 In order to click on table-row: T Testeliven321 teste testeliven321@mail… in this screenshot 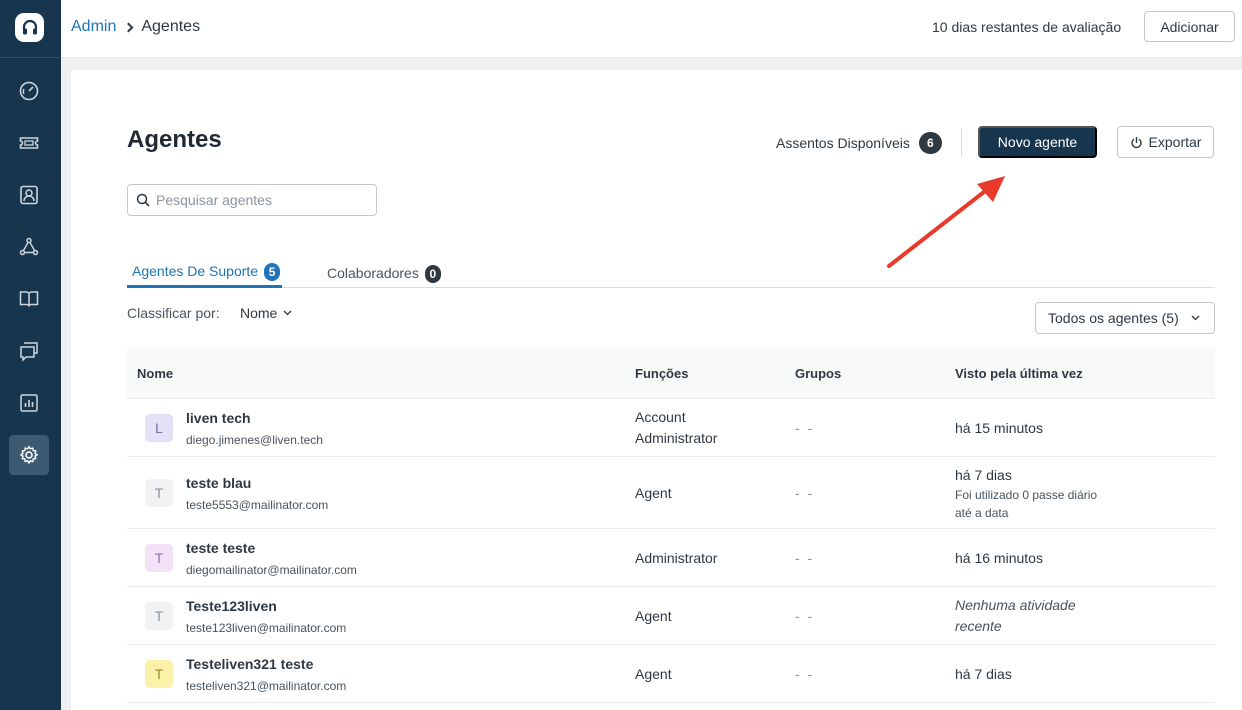, I will do `click(671, 674)`.